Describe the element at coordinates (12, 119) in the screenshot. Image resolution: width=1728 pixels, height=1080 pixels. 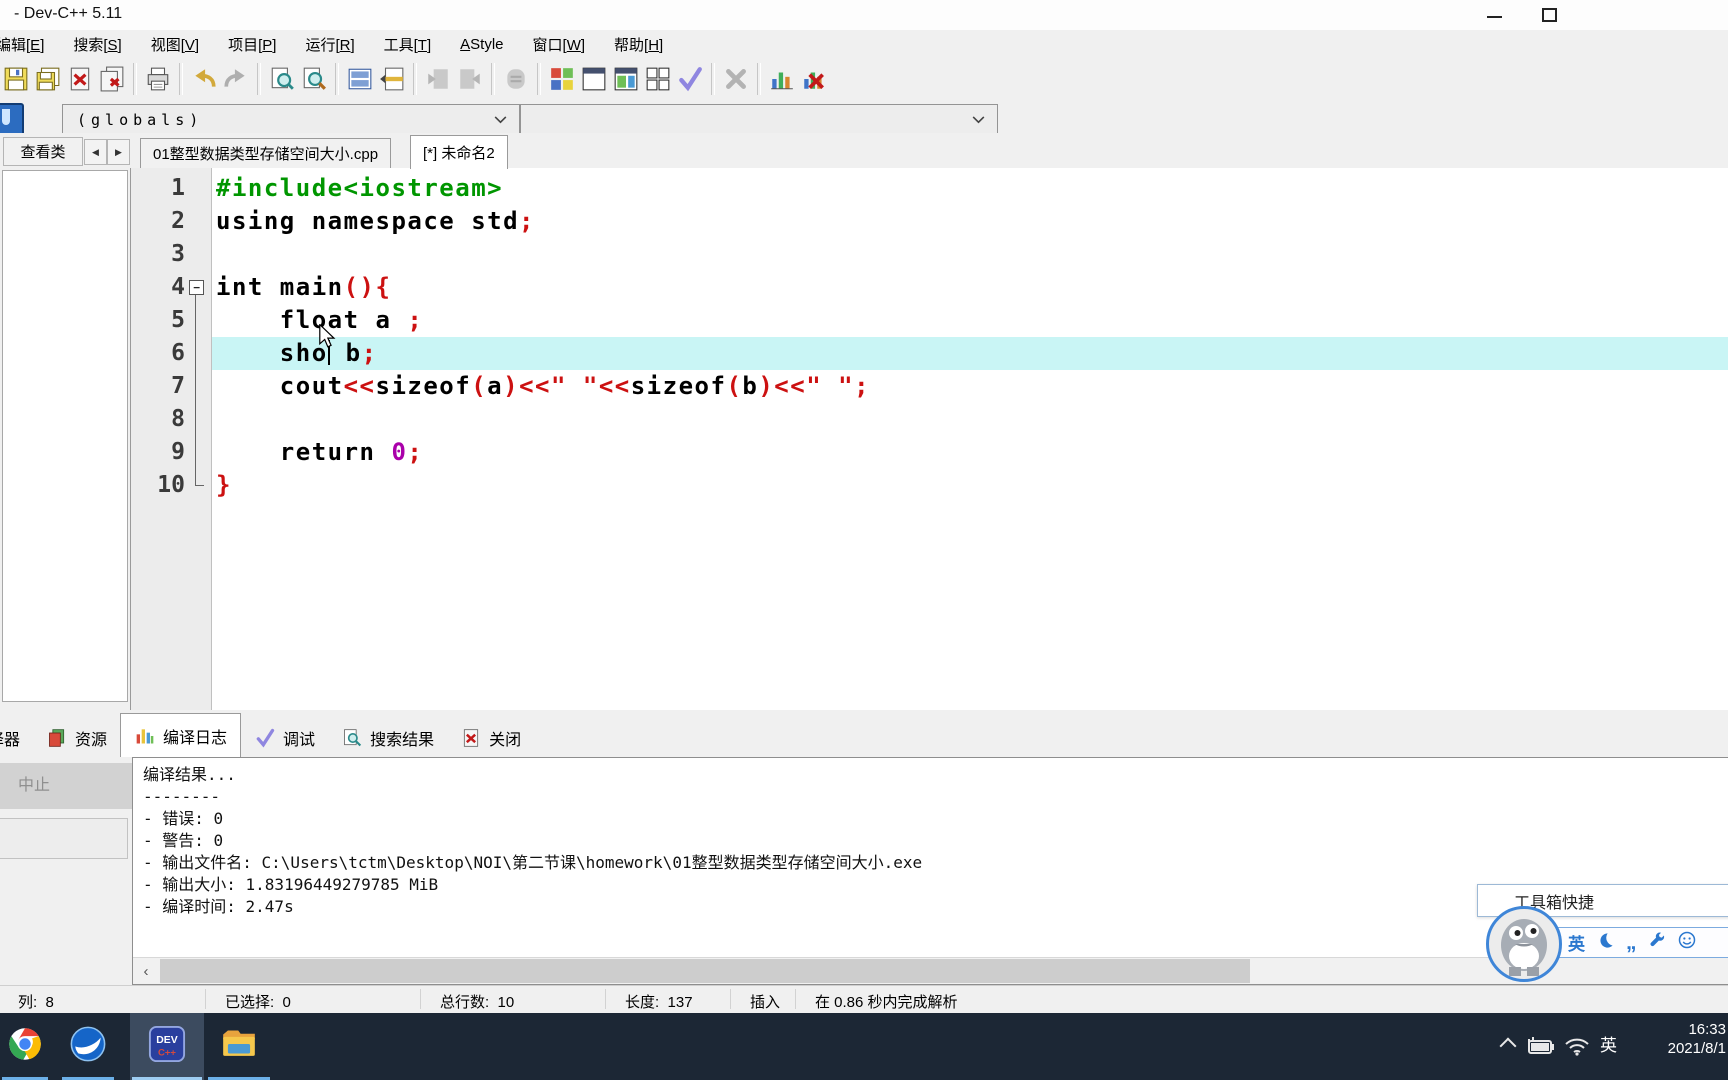
I see `bookmark-icon` at that location.